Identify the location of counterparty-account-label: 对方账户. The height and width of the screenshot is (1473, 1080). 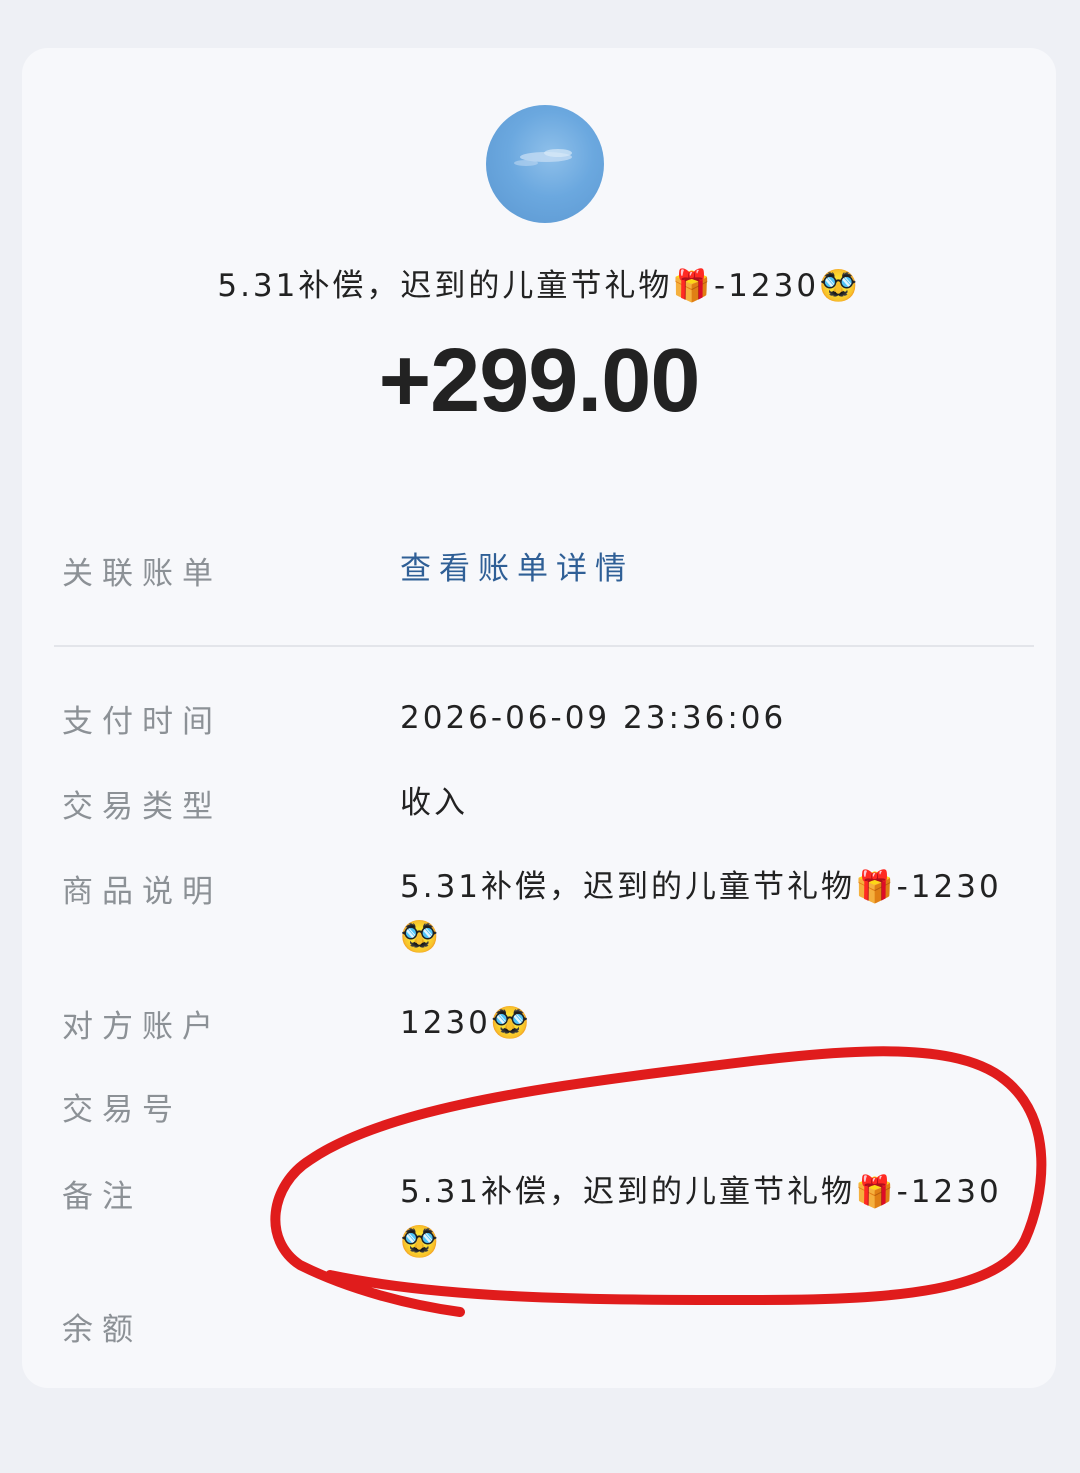
(142, 1027).